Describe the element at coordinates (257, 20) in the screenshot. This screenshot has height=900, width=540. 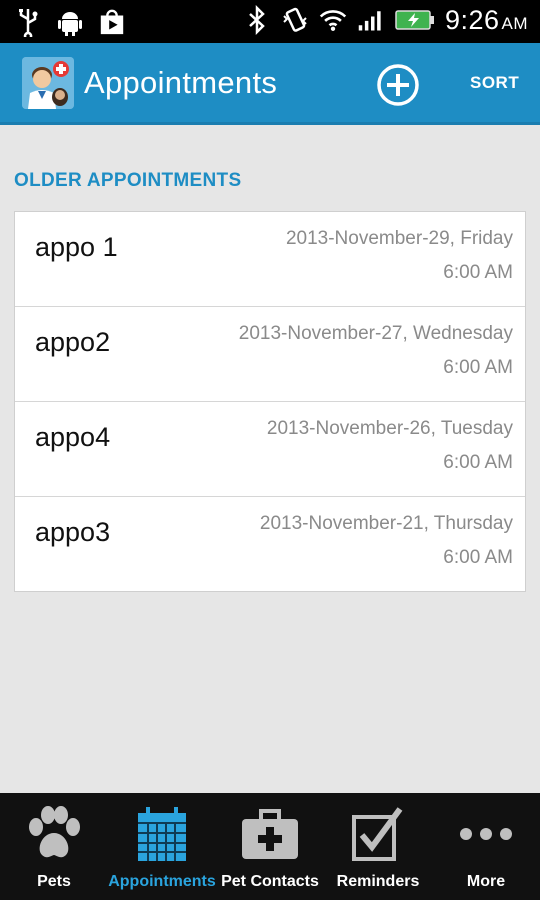
I see `bluetooth-icon` at that location.